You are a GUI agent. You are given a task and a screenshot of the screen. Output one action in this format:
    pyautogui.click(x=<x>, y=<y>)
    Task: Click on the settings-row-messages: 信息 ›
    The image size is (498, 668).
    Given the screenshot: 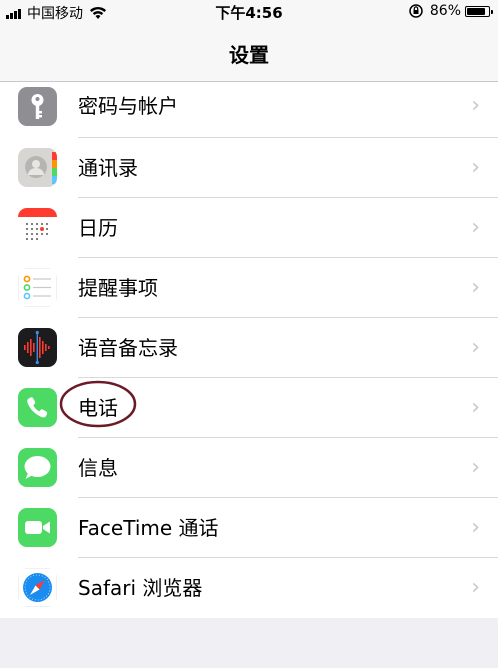 What is the action you would take?
    pyautogui.click(x=249, y=468)
    